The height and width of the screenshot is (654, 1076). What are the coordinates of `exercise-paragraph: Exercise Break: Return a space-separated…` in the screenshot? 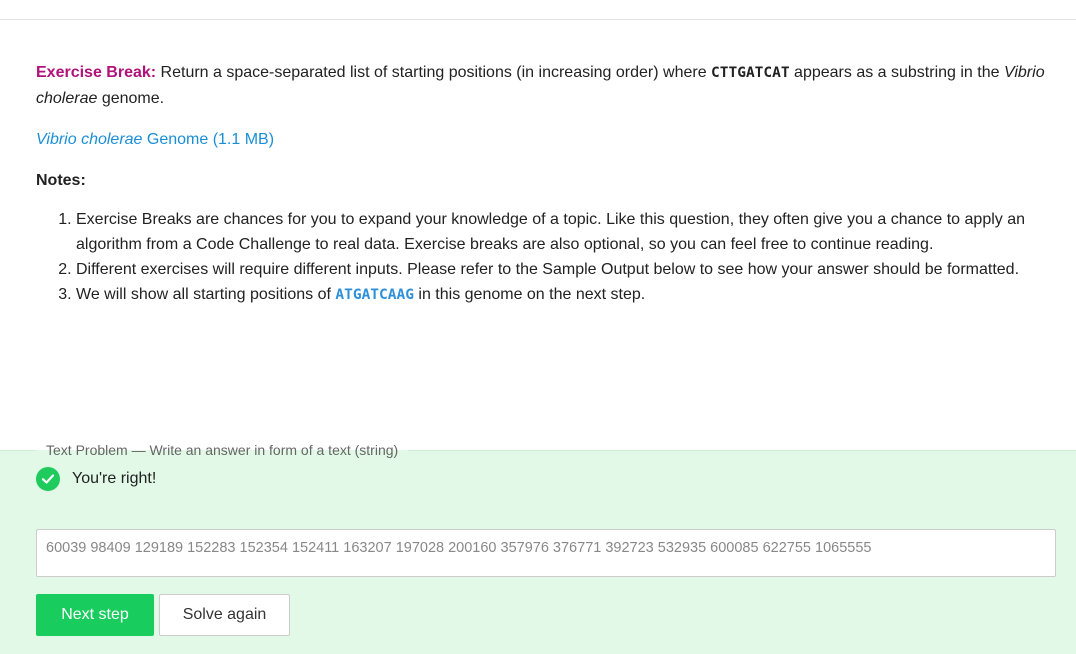 It's located at (551, 85).